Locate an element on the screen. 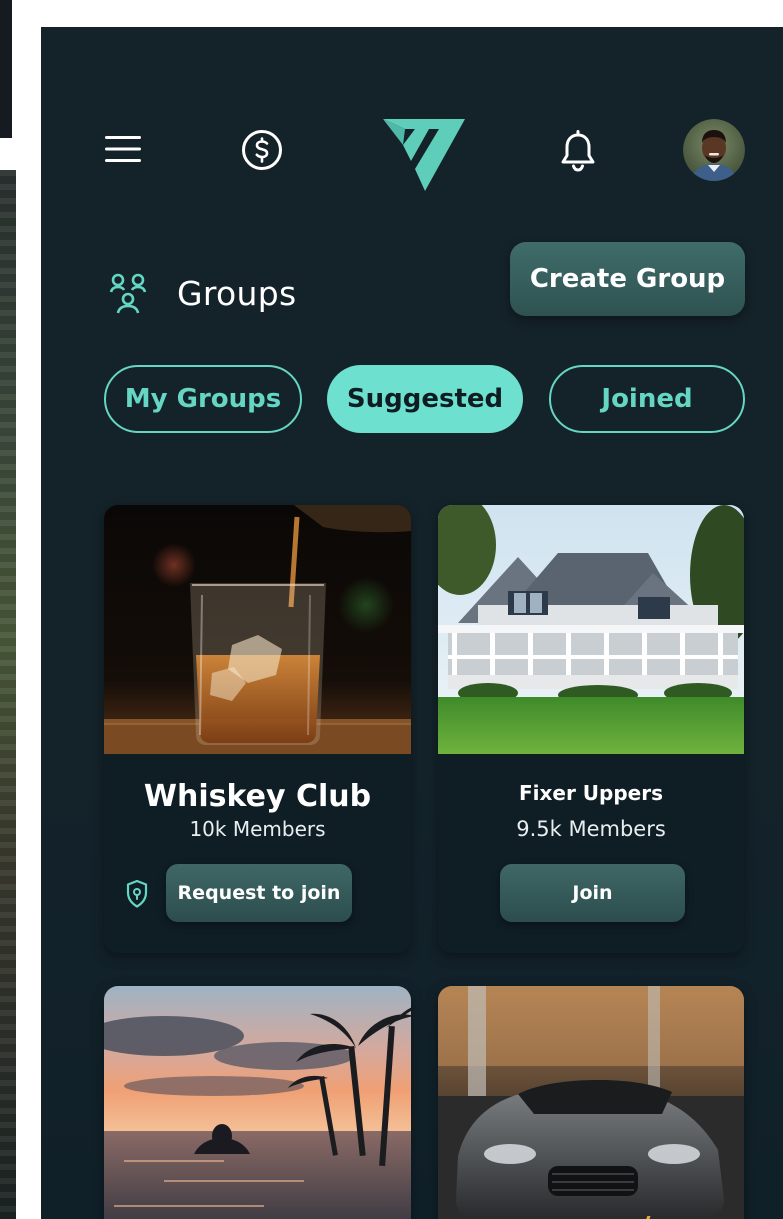 This screenshot has height=1219, width=783. group-title: Fixer Uppers is located at coordinates (590, 793).